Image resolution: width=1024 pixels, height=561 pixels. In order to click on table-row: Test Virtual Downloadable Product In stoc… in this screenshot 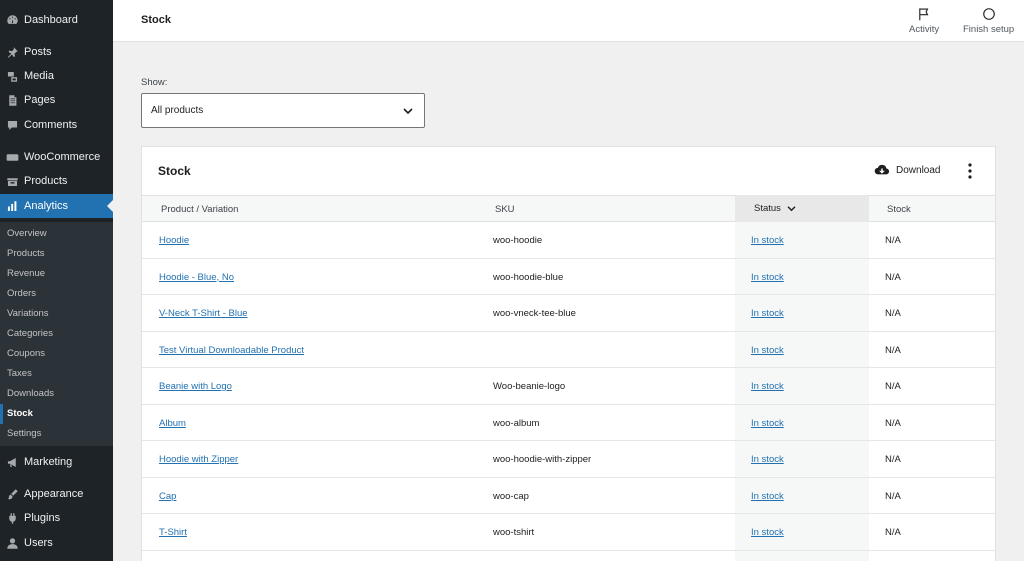, I will do `click(568, 350)`.